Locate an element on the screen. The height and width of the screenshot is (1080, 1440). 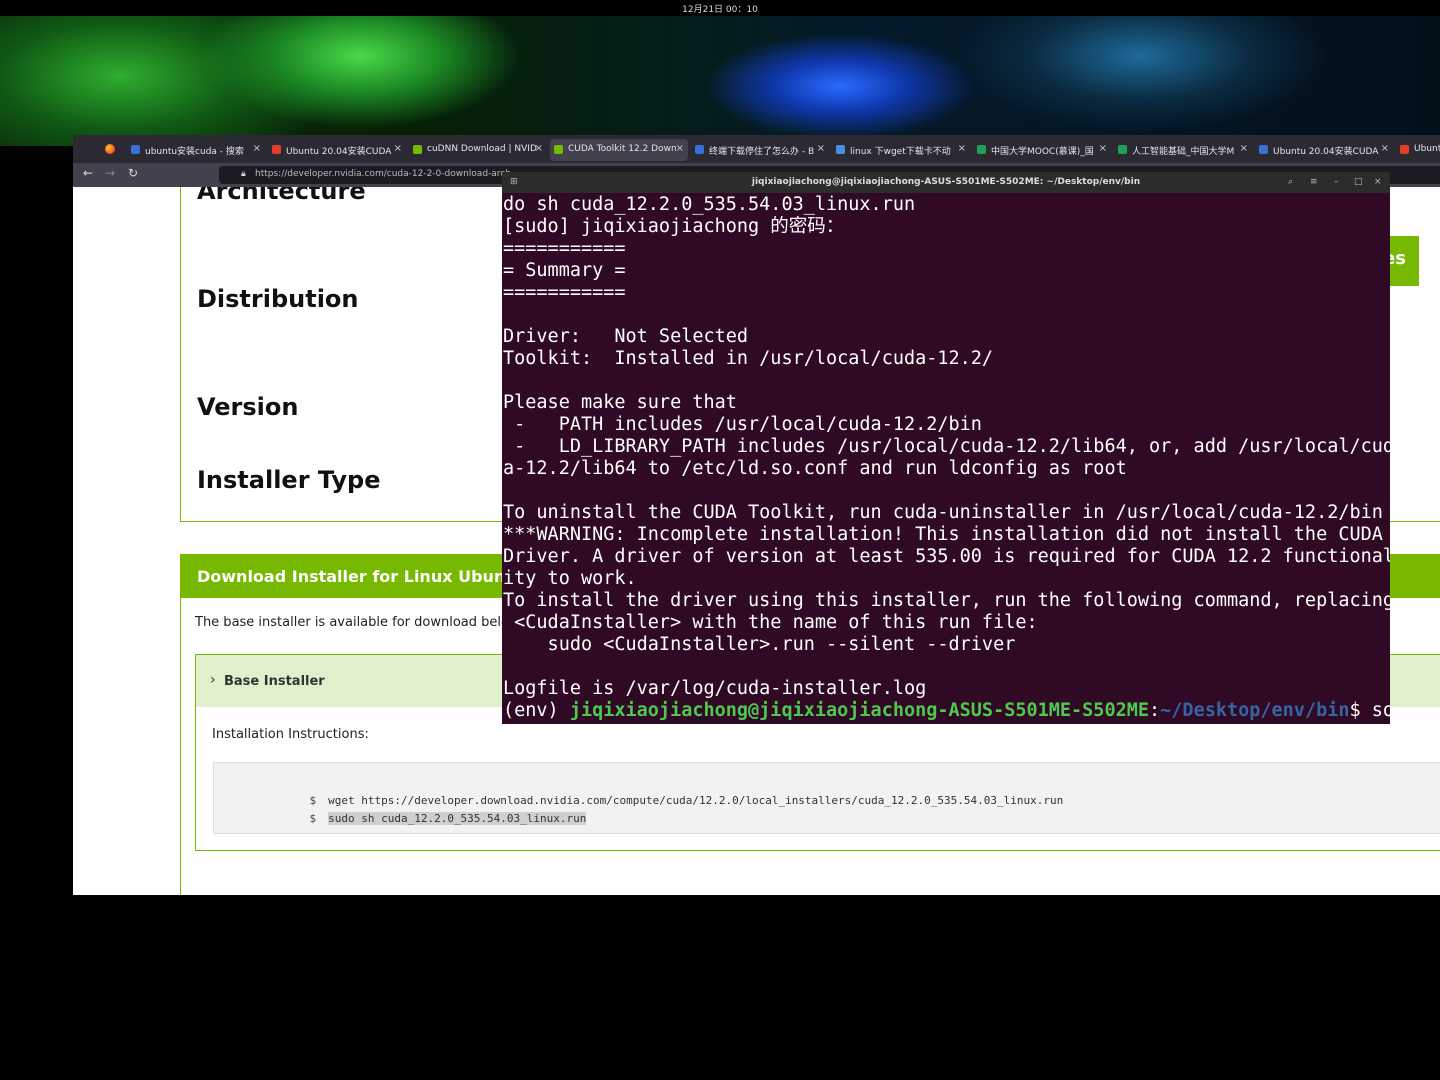
prompt-colon: : is located at coordinates (1155, 710).